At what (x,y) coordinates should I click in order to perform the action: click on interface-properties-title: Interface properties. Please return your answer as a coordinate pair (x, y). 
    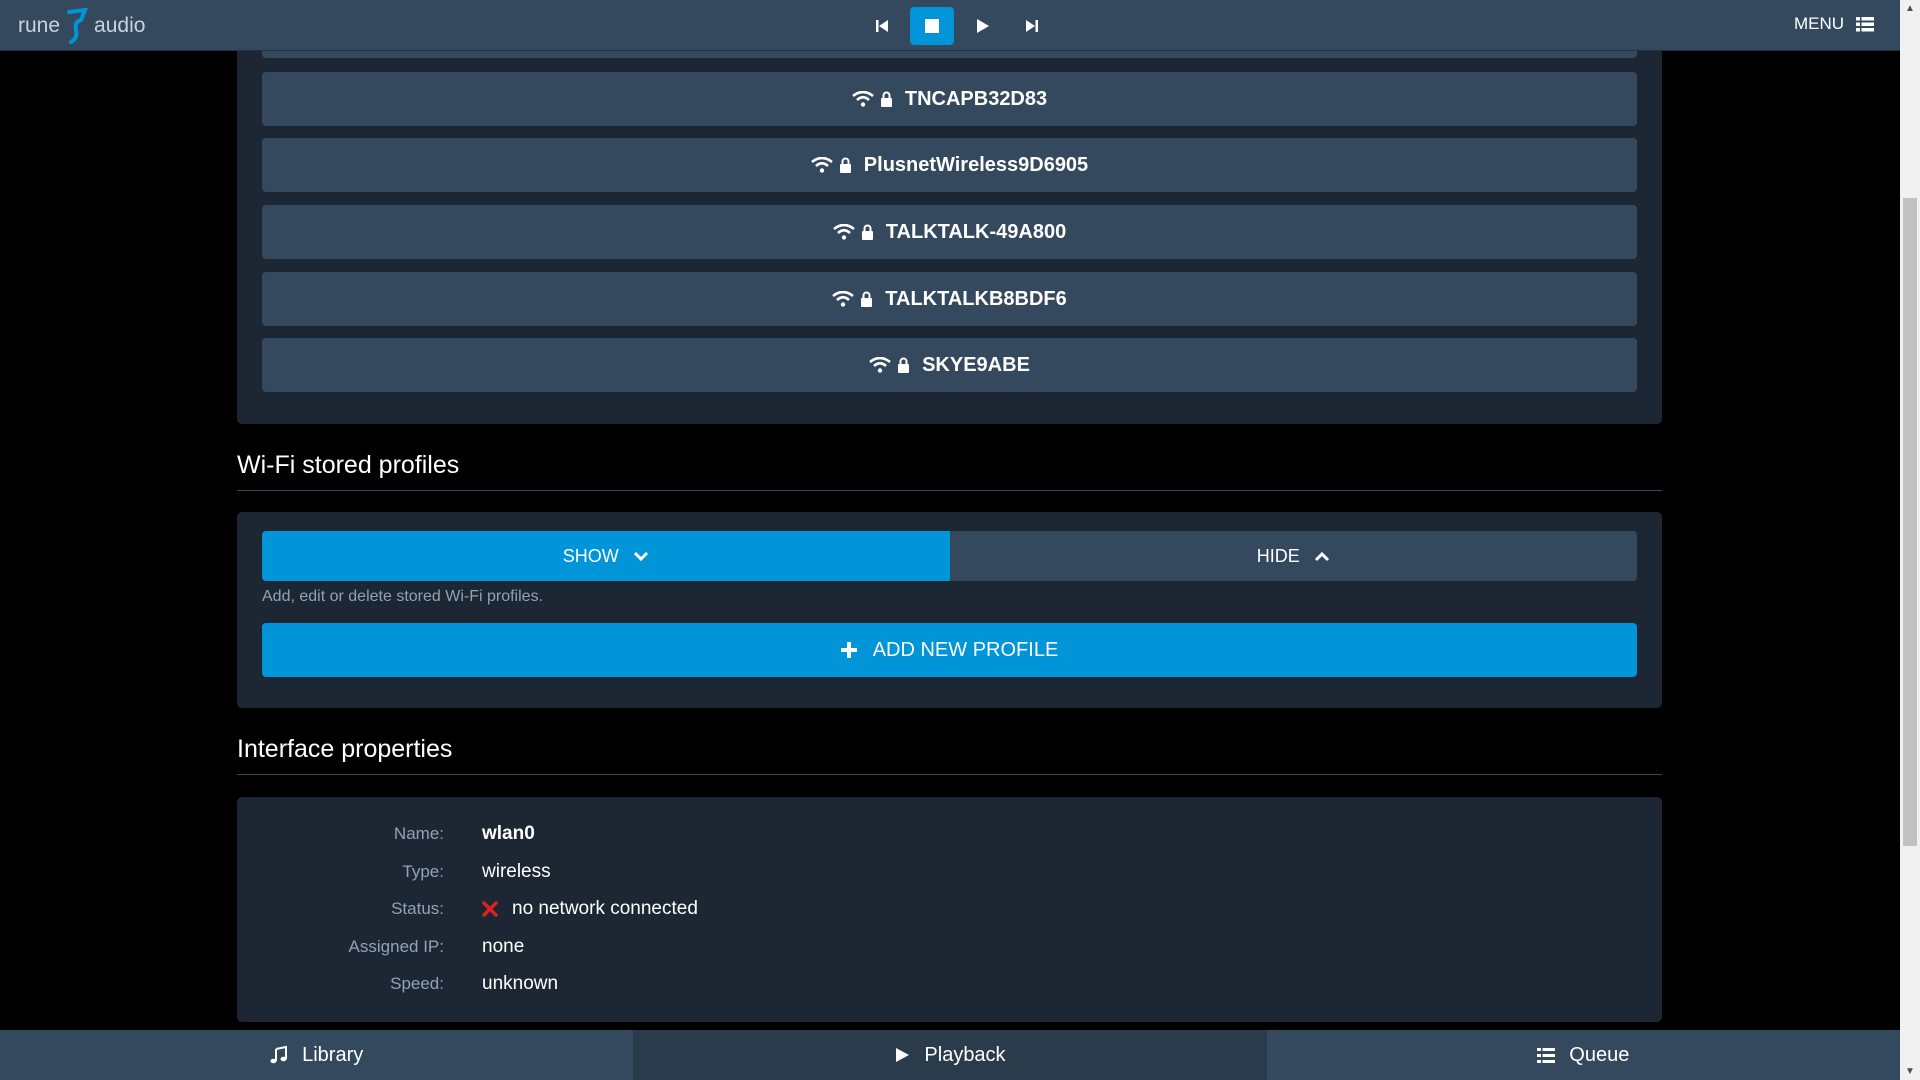
    Looking at the image, I should click on (949, 755).